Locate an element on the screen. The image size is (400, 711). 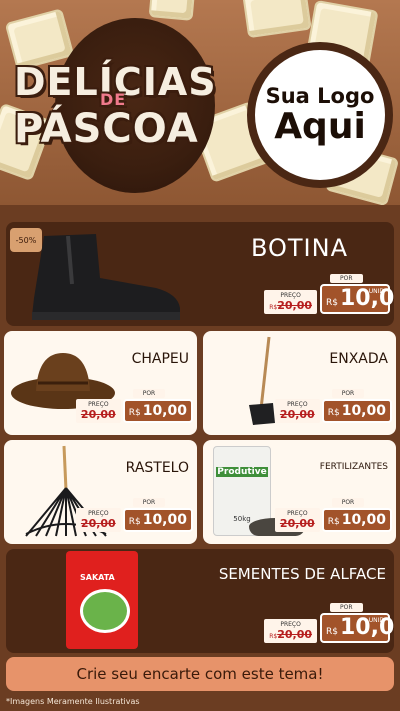
price-tag-fertilizantes: PREÇO 20,00 POR R$ 10,00 is located at coordinates (333, 515).